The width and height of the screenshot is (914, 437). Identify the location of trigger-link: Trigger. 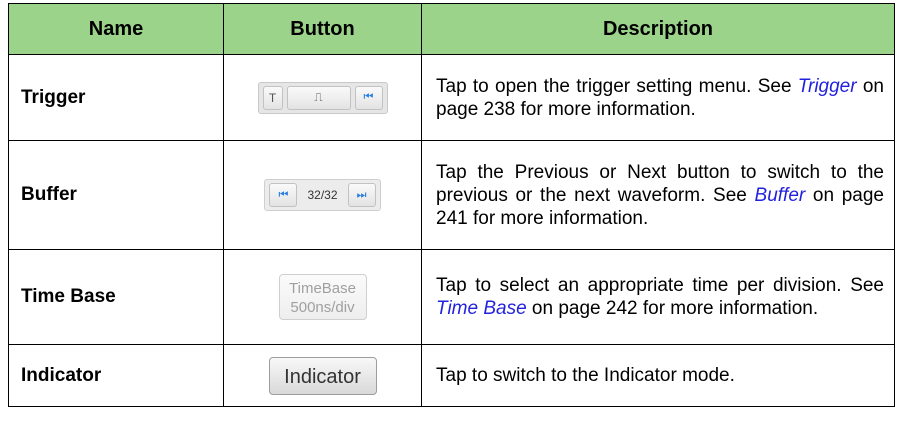
(827, 86).